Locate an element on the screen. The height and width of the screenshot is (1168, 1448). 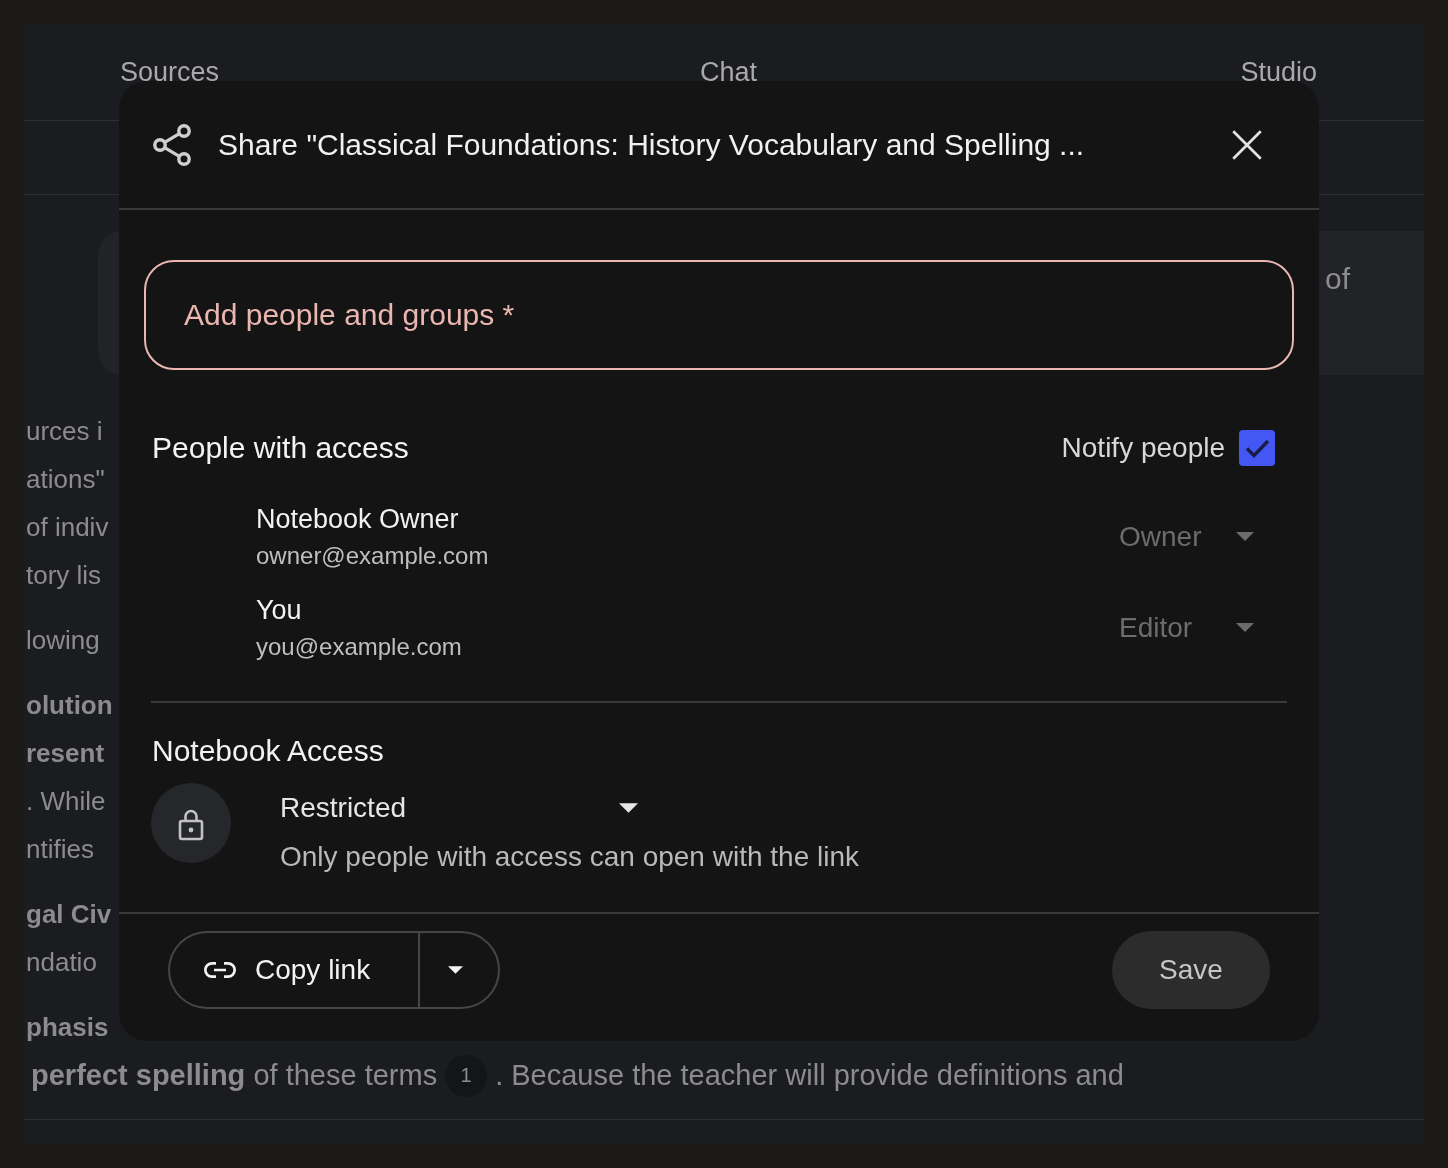
access-dropdown: Restricted is located at coordinates (459, 808).